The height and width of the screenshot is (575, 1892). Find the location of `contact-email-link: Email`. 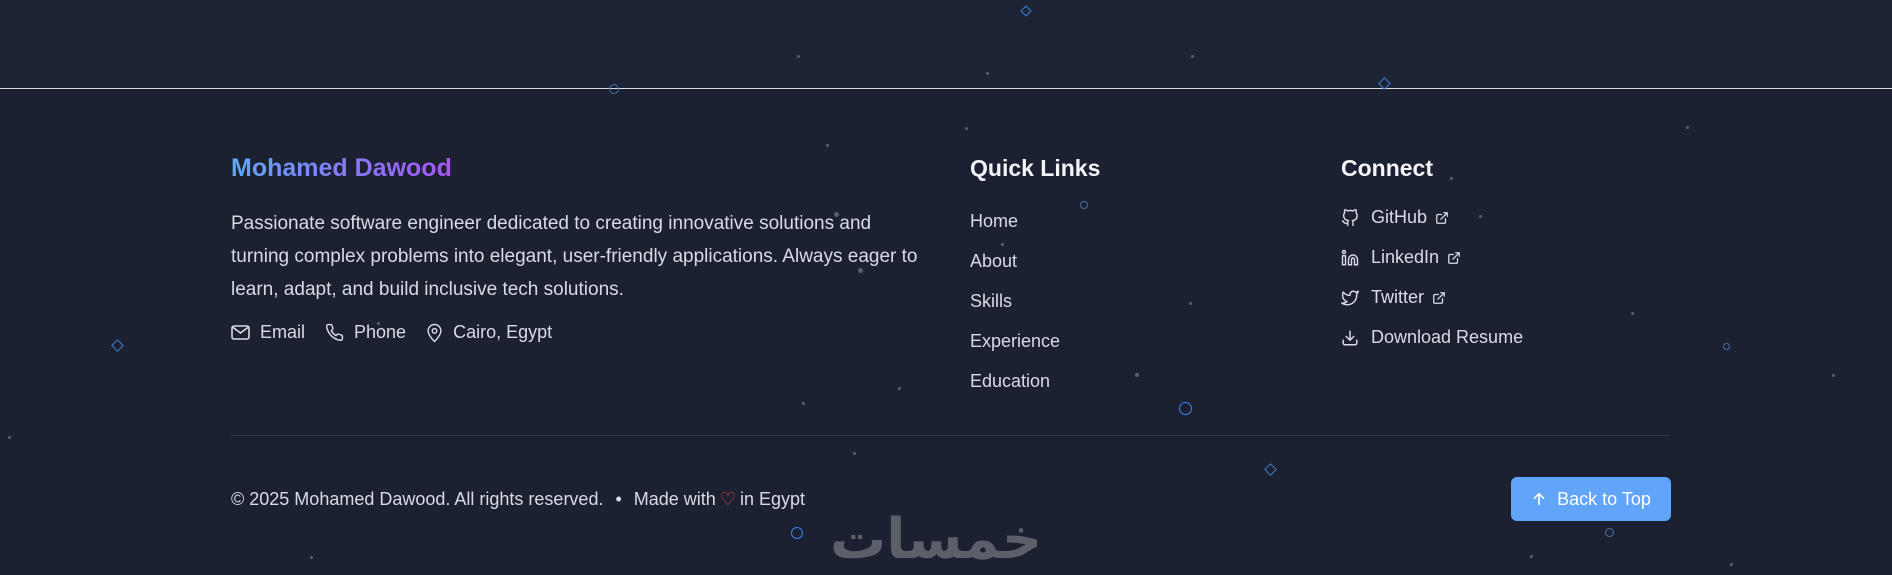

contact-email-link: Email is located at coordinates (268, 332).